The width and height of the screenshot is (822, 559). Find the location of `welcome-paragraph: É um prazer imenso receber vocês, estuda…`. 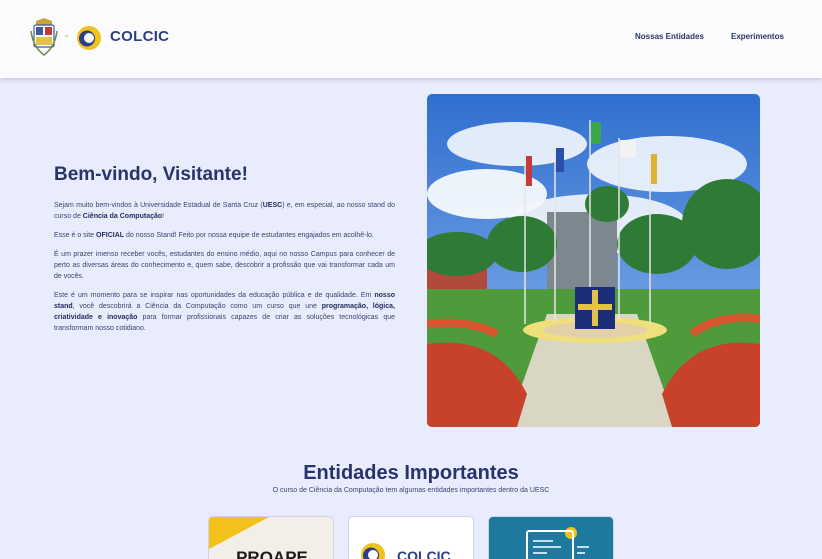

welcome-paragraph: É um prazer imenso receber vocês, estuda… is located at coordinates (224, 265).